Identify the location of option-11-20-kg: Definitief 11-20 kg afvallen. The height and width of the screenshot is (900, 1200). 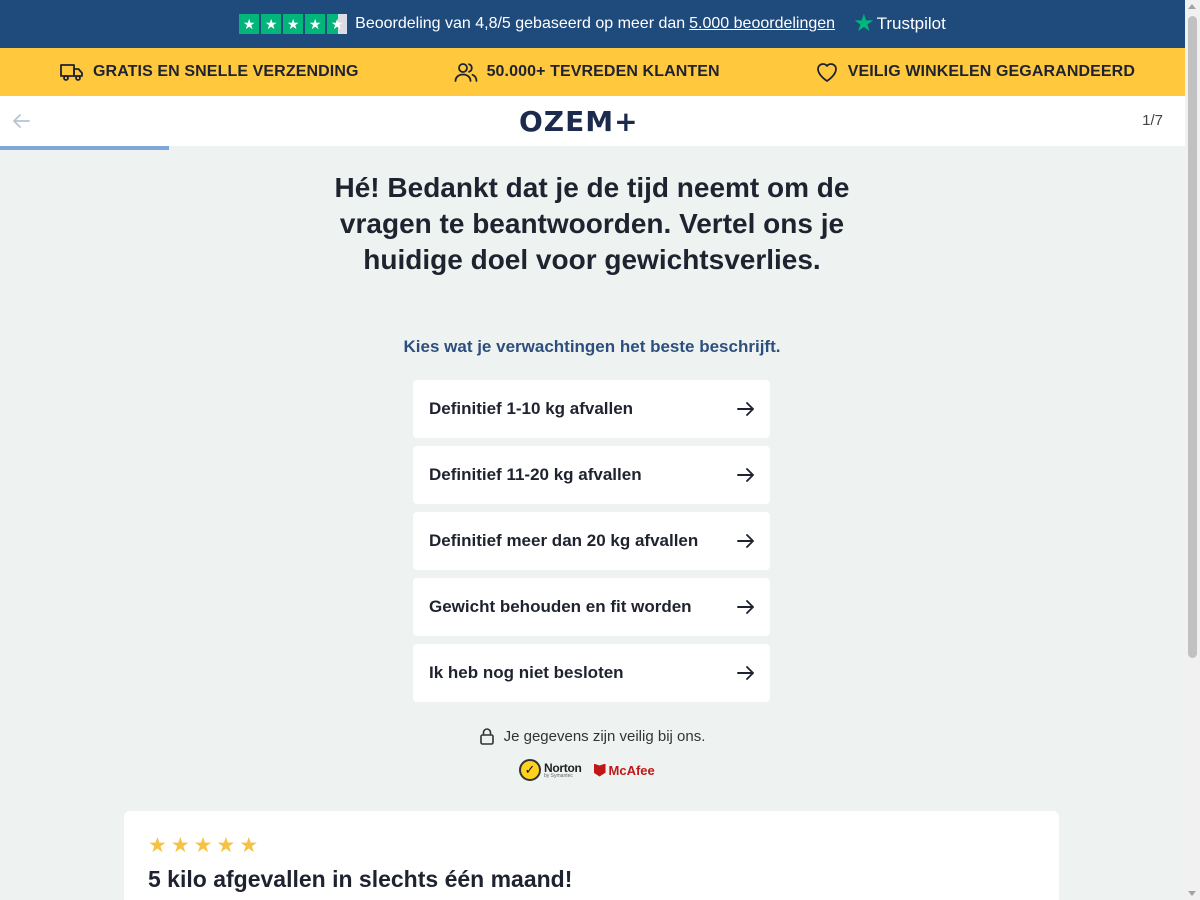
(591, 475).